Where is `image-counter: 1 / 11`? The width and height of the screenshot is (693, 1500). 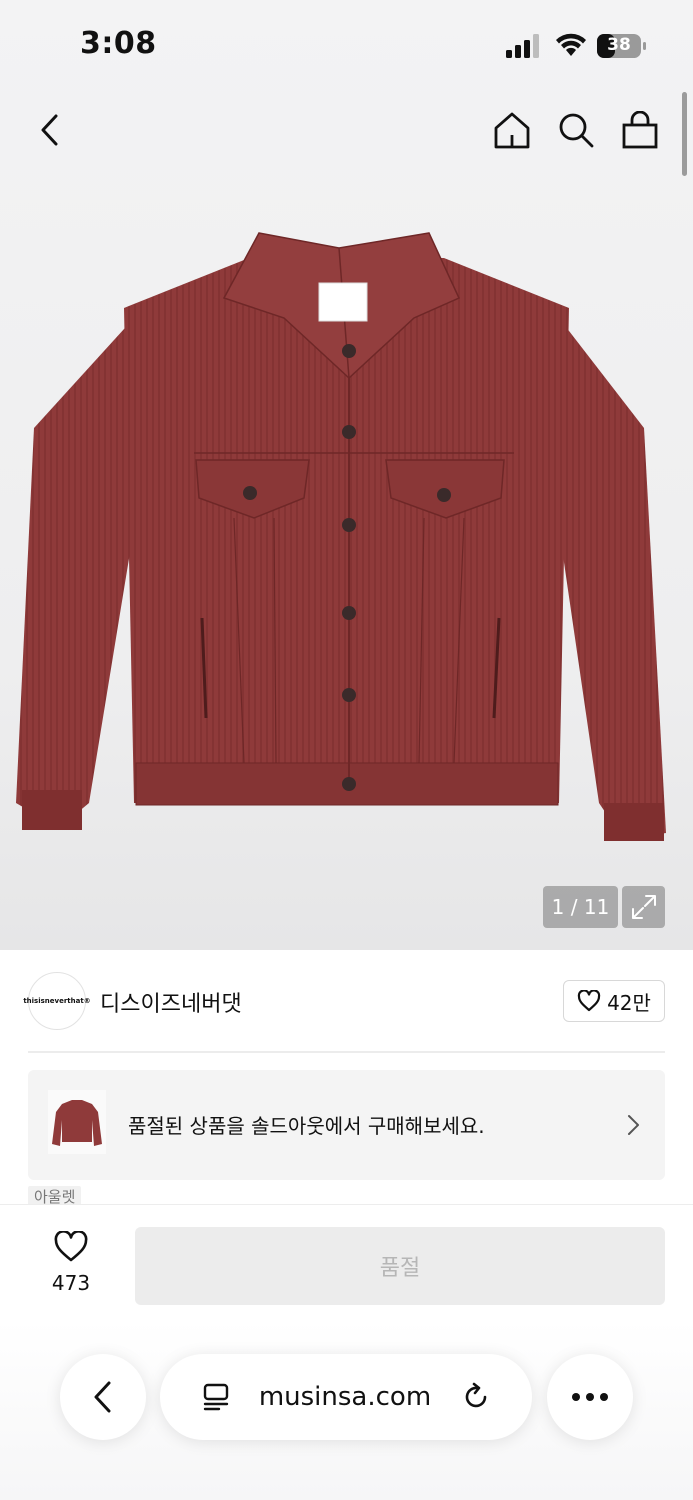
image-counter: 1 / 11 is located at coordinates (580, 907).